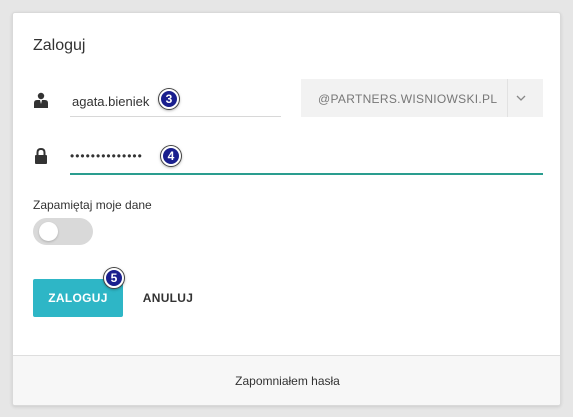  I want to click on lock-icon, so click(41, 156).